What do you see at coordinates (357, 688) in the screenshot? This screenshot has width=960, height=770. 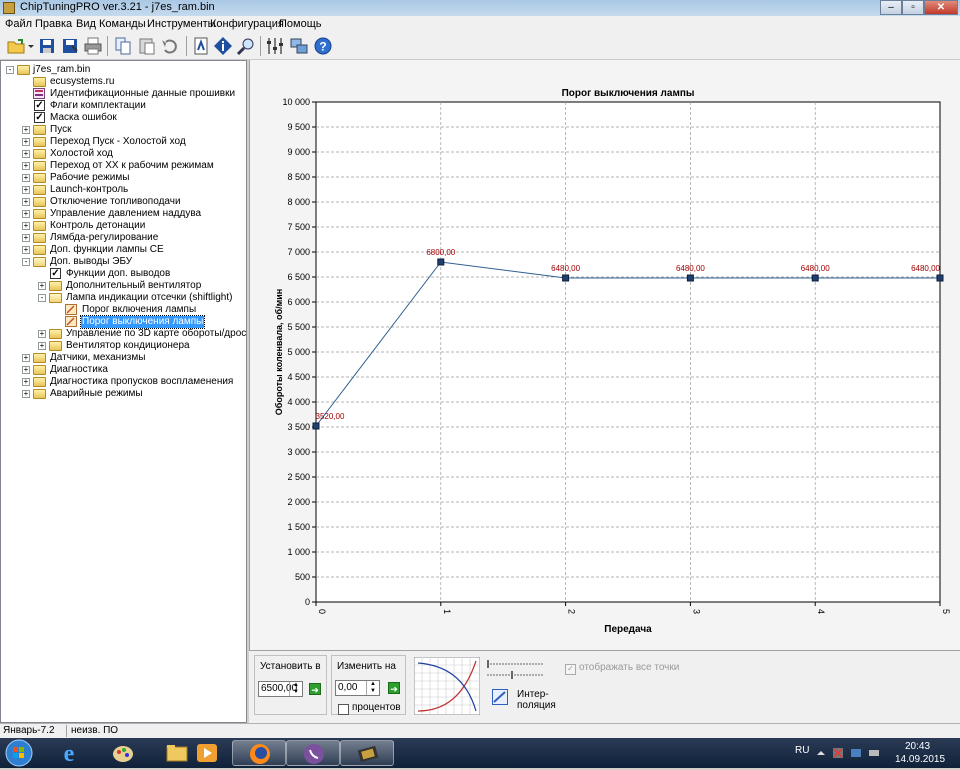 I see `change-value-input: 0,00 ▲ ▼` at bounding box center [357, 688].